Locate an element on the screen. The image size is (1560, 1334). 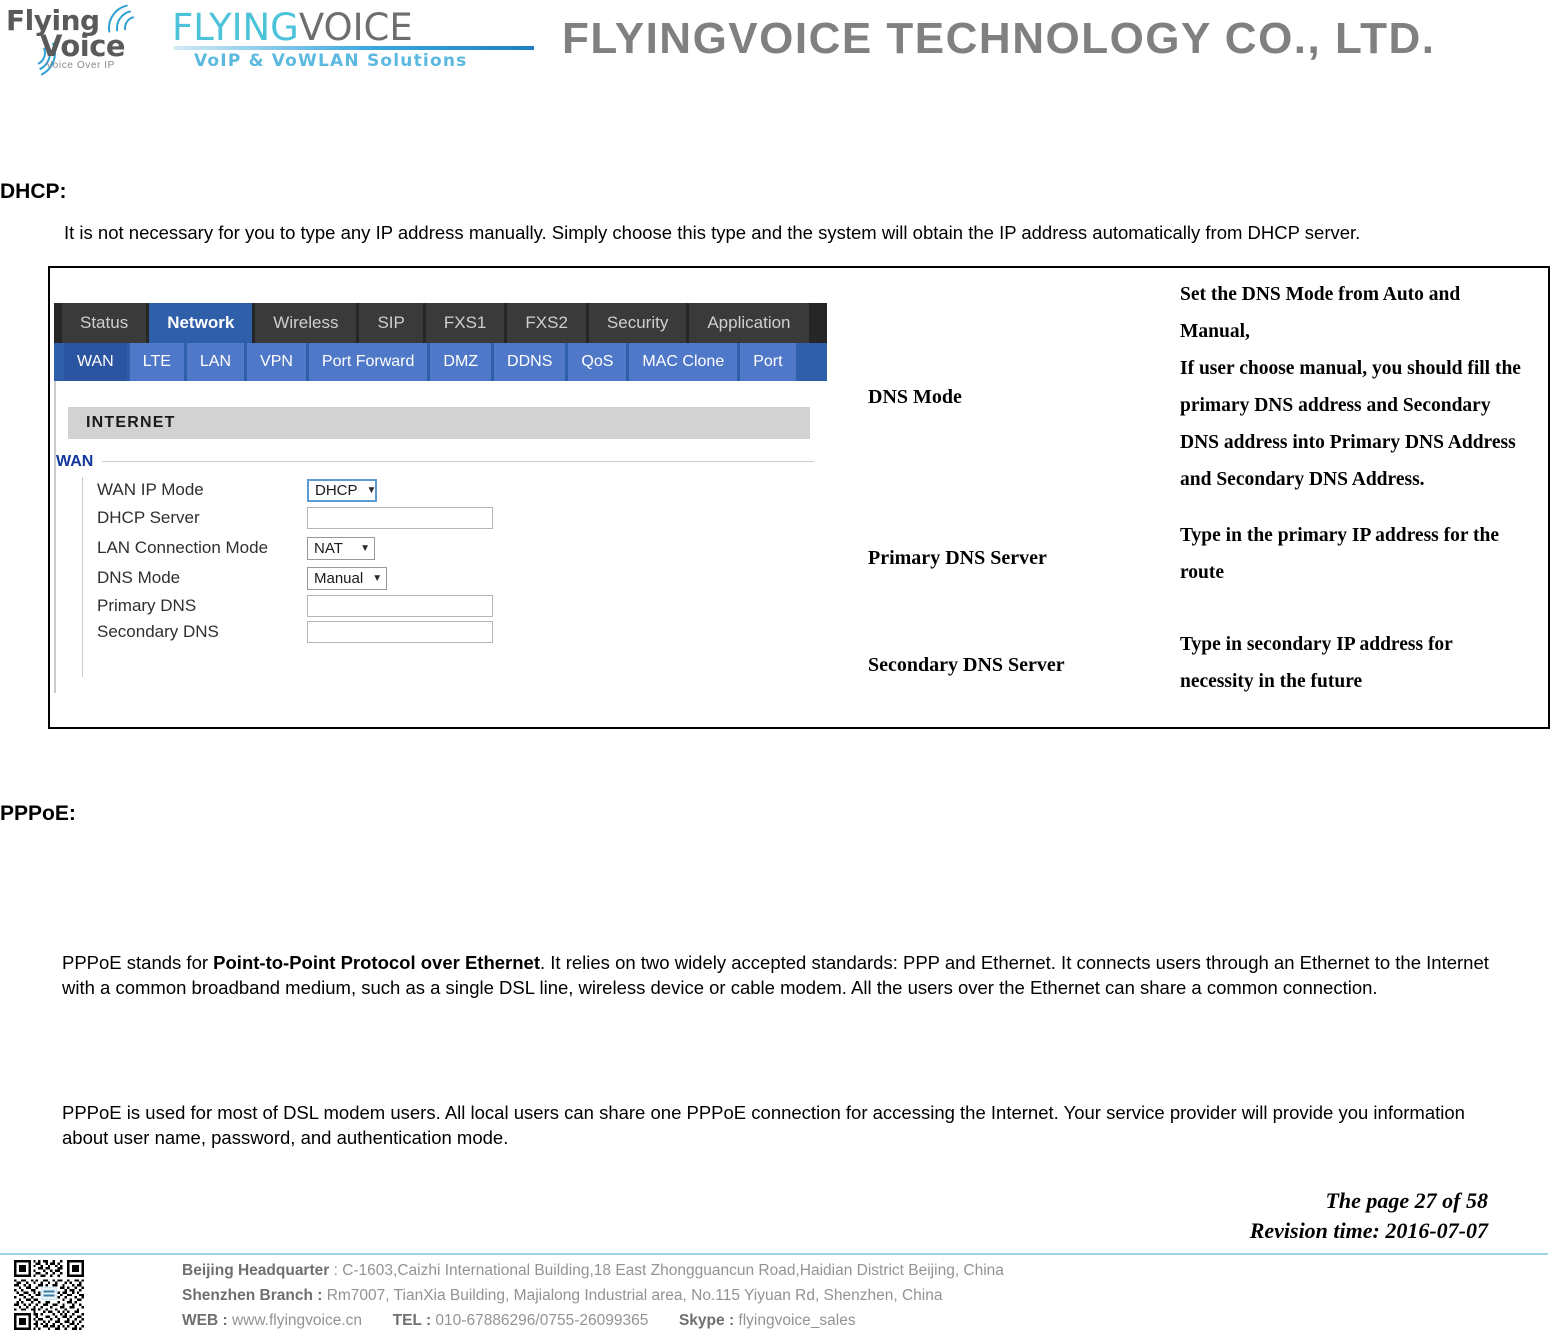
router-subtab-lan: LAN is located at coordinates (215, 362).